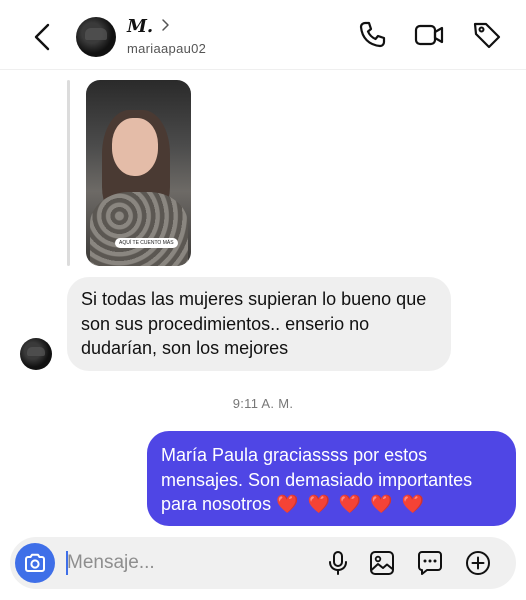 This screenshot has width=526, height=600. I want to click on reply-indicator-line, so click(68, 173).